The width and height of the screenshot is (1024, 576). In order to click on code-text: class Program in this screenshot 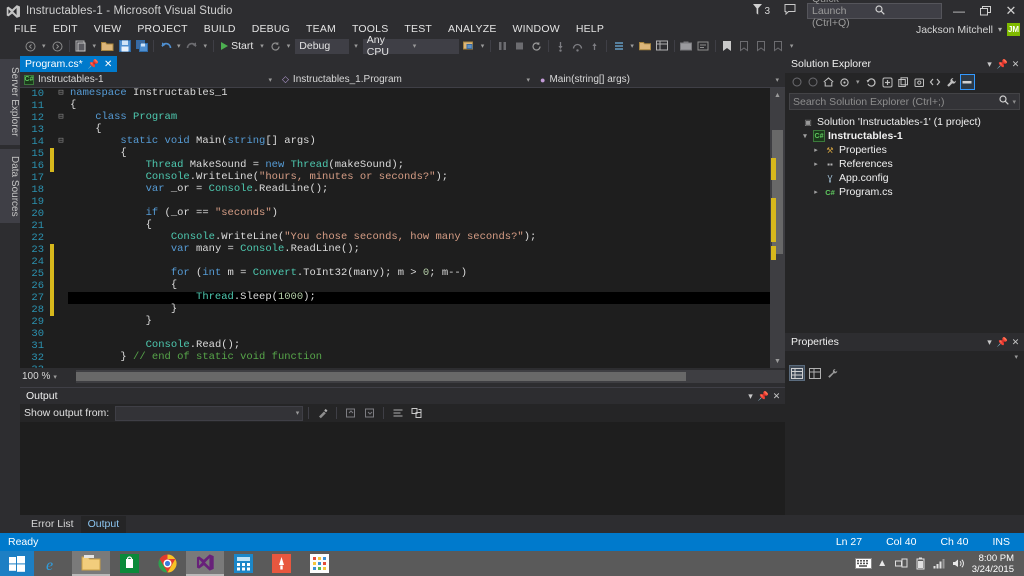, I will do `click(426, 118)`.